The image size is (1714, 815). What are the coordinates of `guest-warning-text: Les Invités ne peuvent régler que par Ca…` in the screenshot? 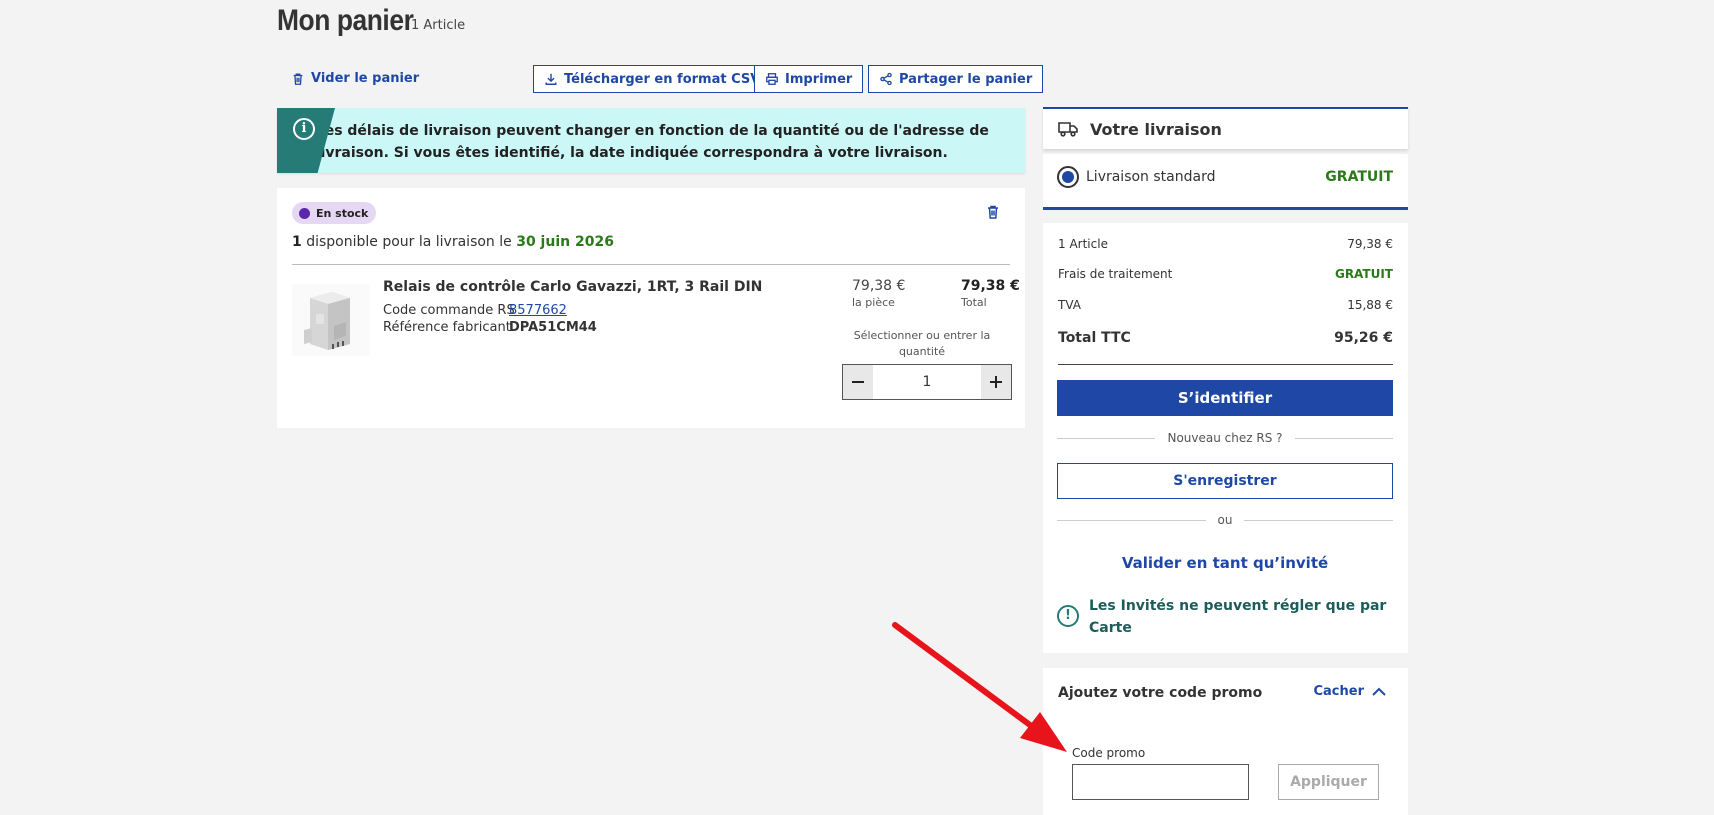 It's located at (1238, 617).